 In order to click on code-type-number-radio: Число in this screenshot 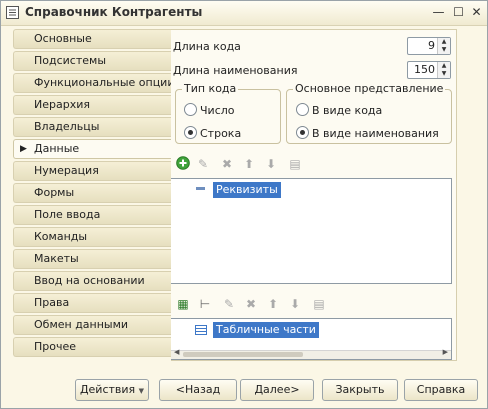, I will do `click(209, 110)`.